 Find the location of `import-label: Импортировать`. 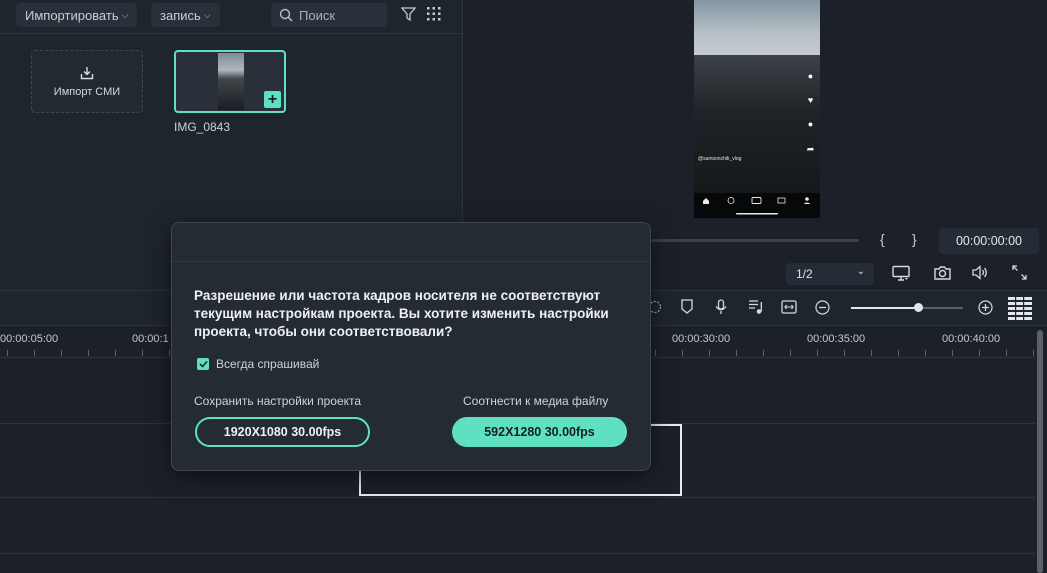

import-label: Импортировать is located at coordinates (72, 15).